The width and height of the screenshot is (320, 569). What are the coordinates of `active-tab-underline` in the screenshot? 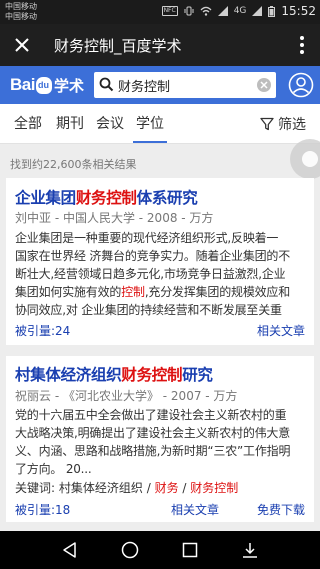 It's located at (150, 142).